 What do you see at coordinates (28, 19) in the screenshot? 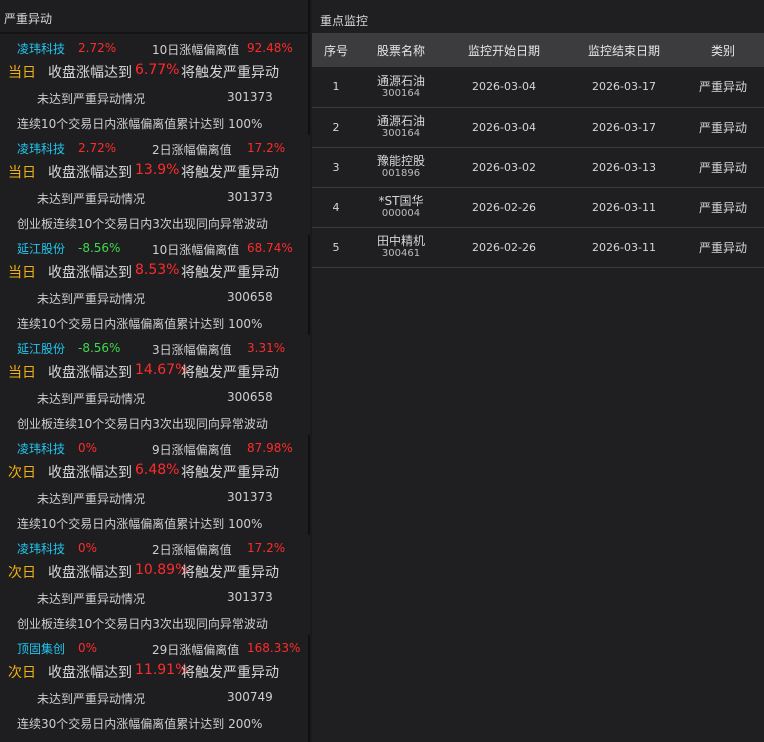
I see `panel-title: 严重异动` at bounding box center [28, 19].